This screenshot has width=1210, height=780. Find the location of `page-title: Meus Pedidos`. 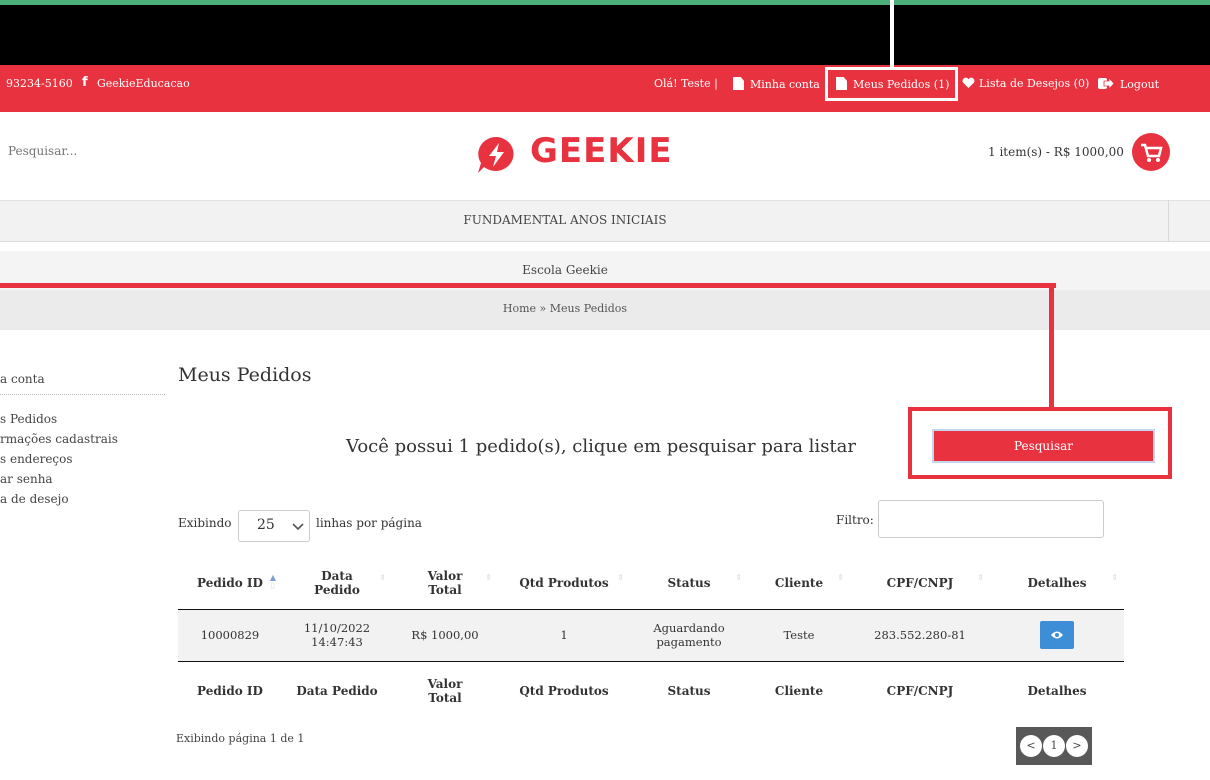

page-title: Meus Pedidos is located at coordinates (245, 375).